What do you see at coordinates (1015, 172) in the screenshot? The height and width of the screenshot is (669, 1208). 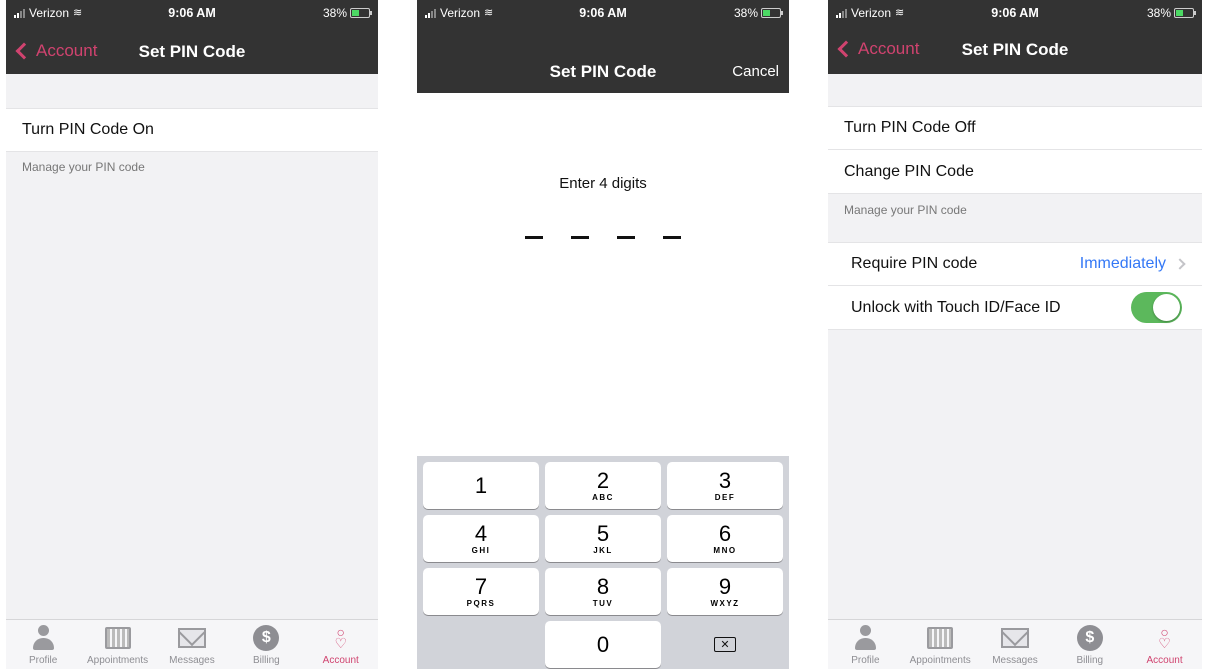 I see `change-pin-row: Change PIN Code` at bounding box center [1015, 172].